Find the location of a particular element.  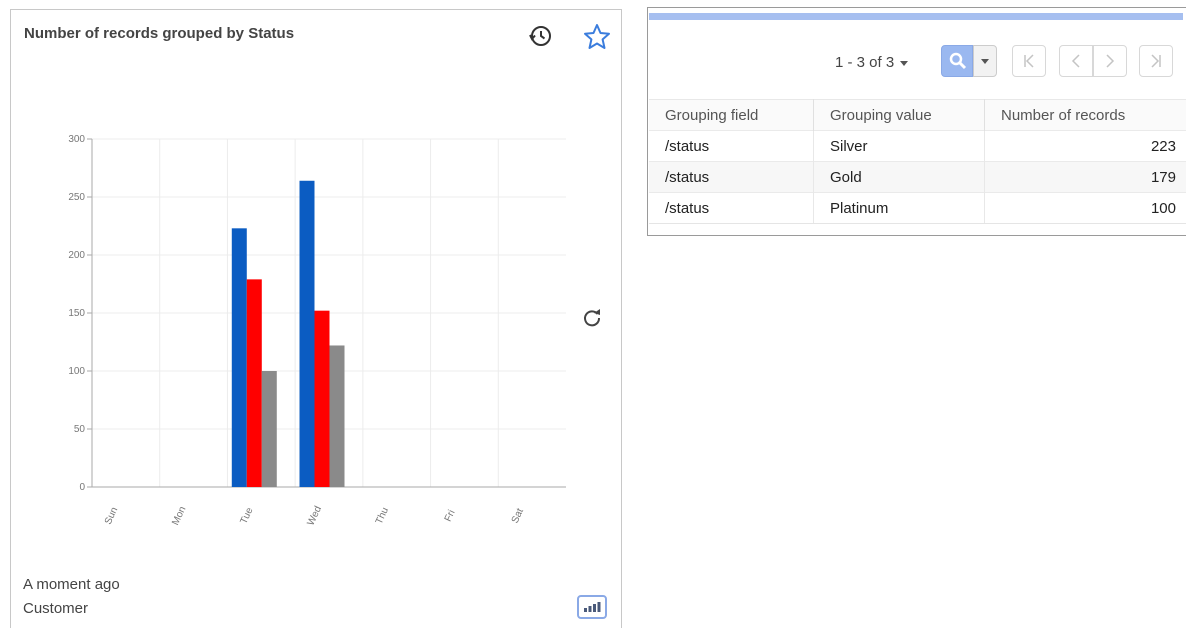

cell-number-of-records: 179 is located at coordinates (1085, 177).